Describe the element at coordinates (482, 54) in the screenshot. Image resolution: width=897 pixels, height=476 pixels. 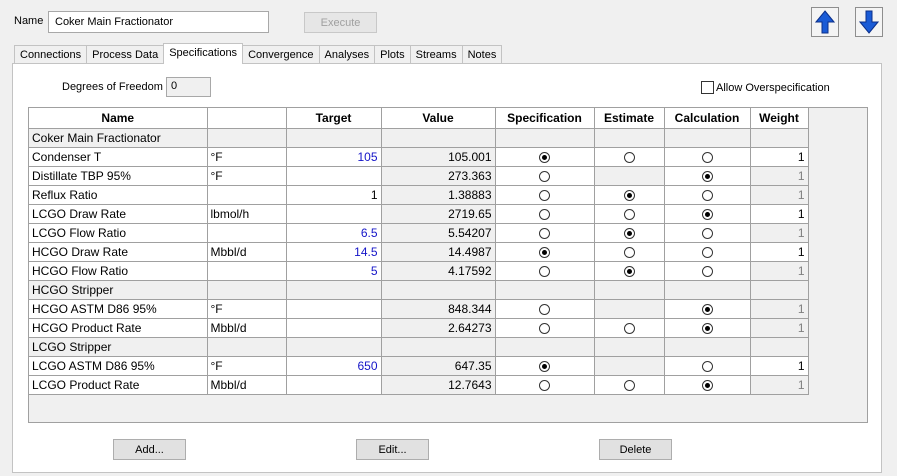
I see `tab-notes: Notes` at that location.